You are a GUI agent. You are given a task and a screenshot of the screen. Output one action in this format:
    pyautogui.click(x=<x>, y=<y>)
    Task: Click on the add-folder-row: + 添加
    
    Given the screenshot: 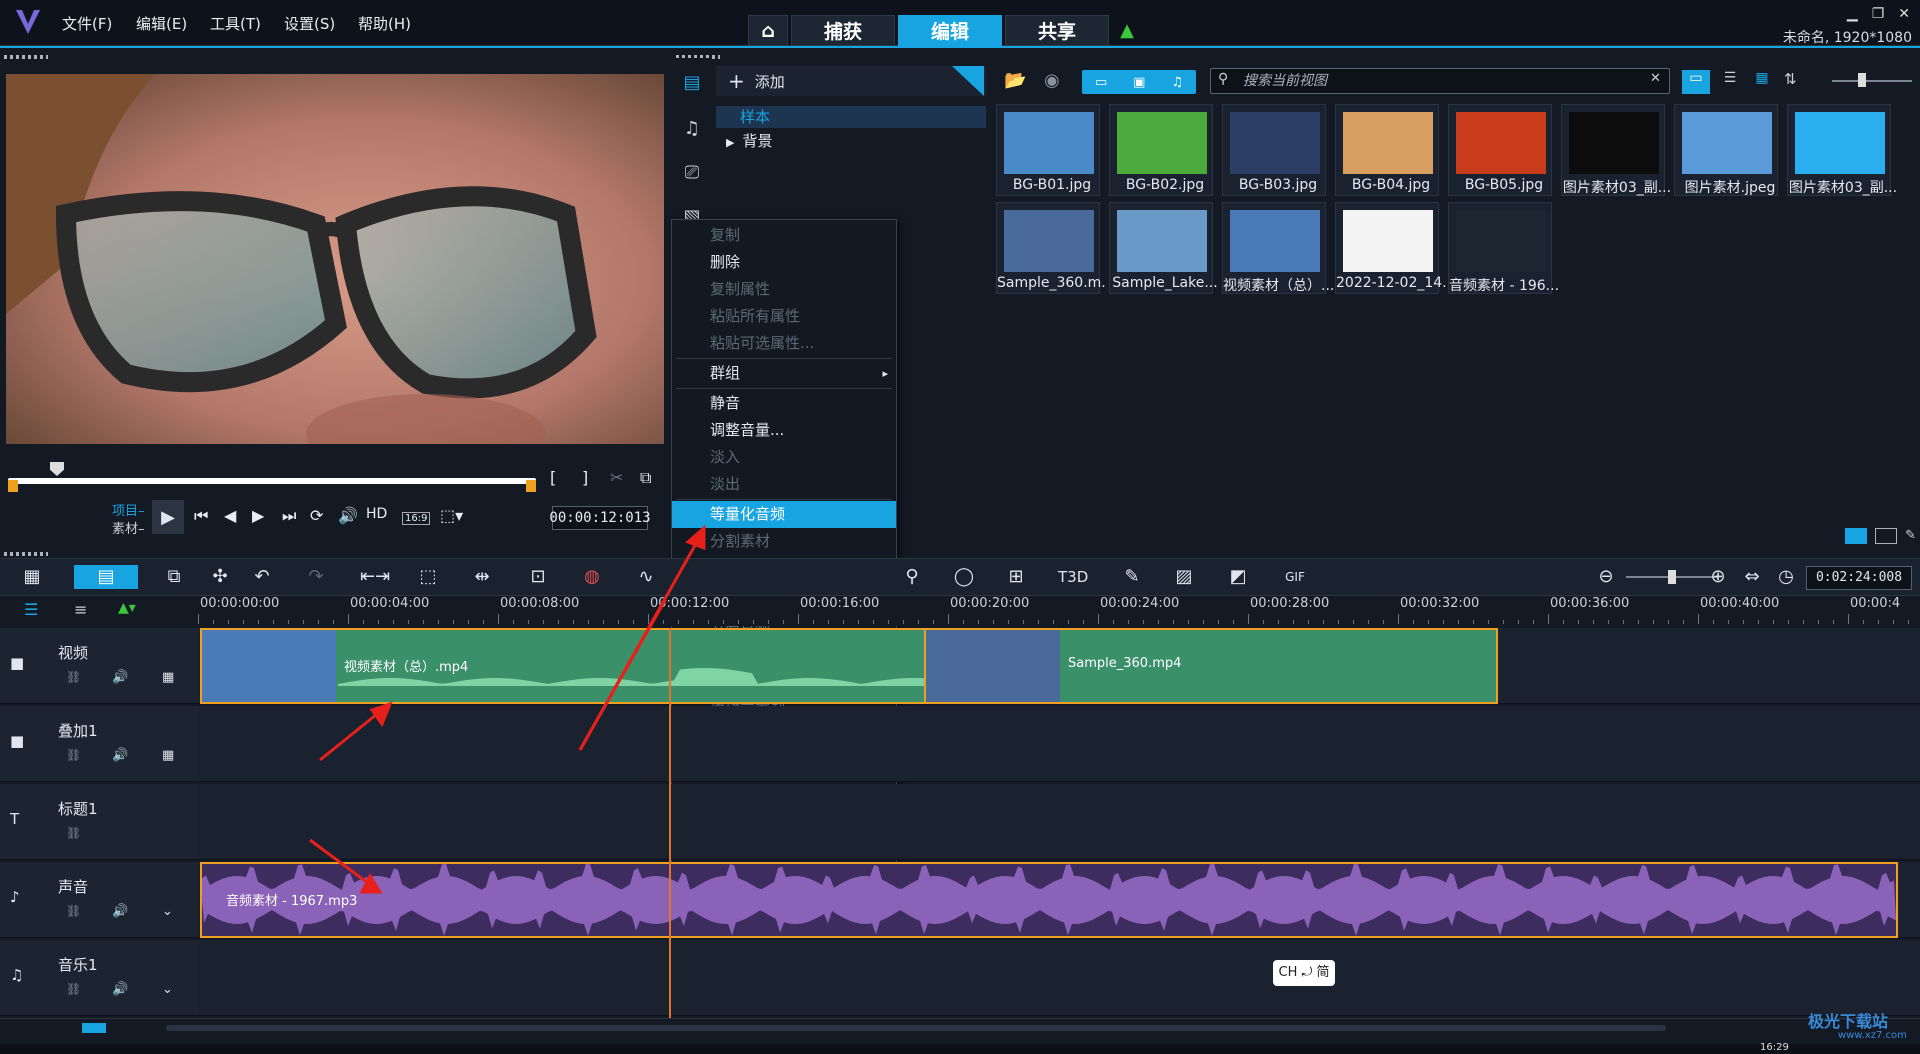 What is the action you would take?
    pyautogui.click(x=851, y=81)
    